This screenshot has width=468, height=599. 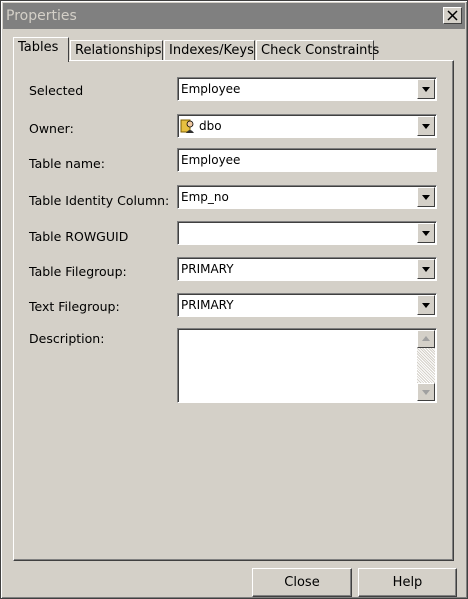 What do you see at coordinates (426, 365) in the screenshot?
I see `description-scrollbar` at bounding box center [426, 365].